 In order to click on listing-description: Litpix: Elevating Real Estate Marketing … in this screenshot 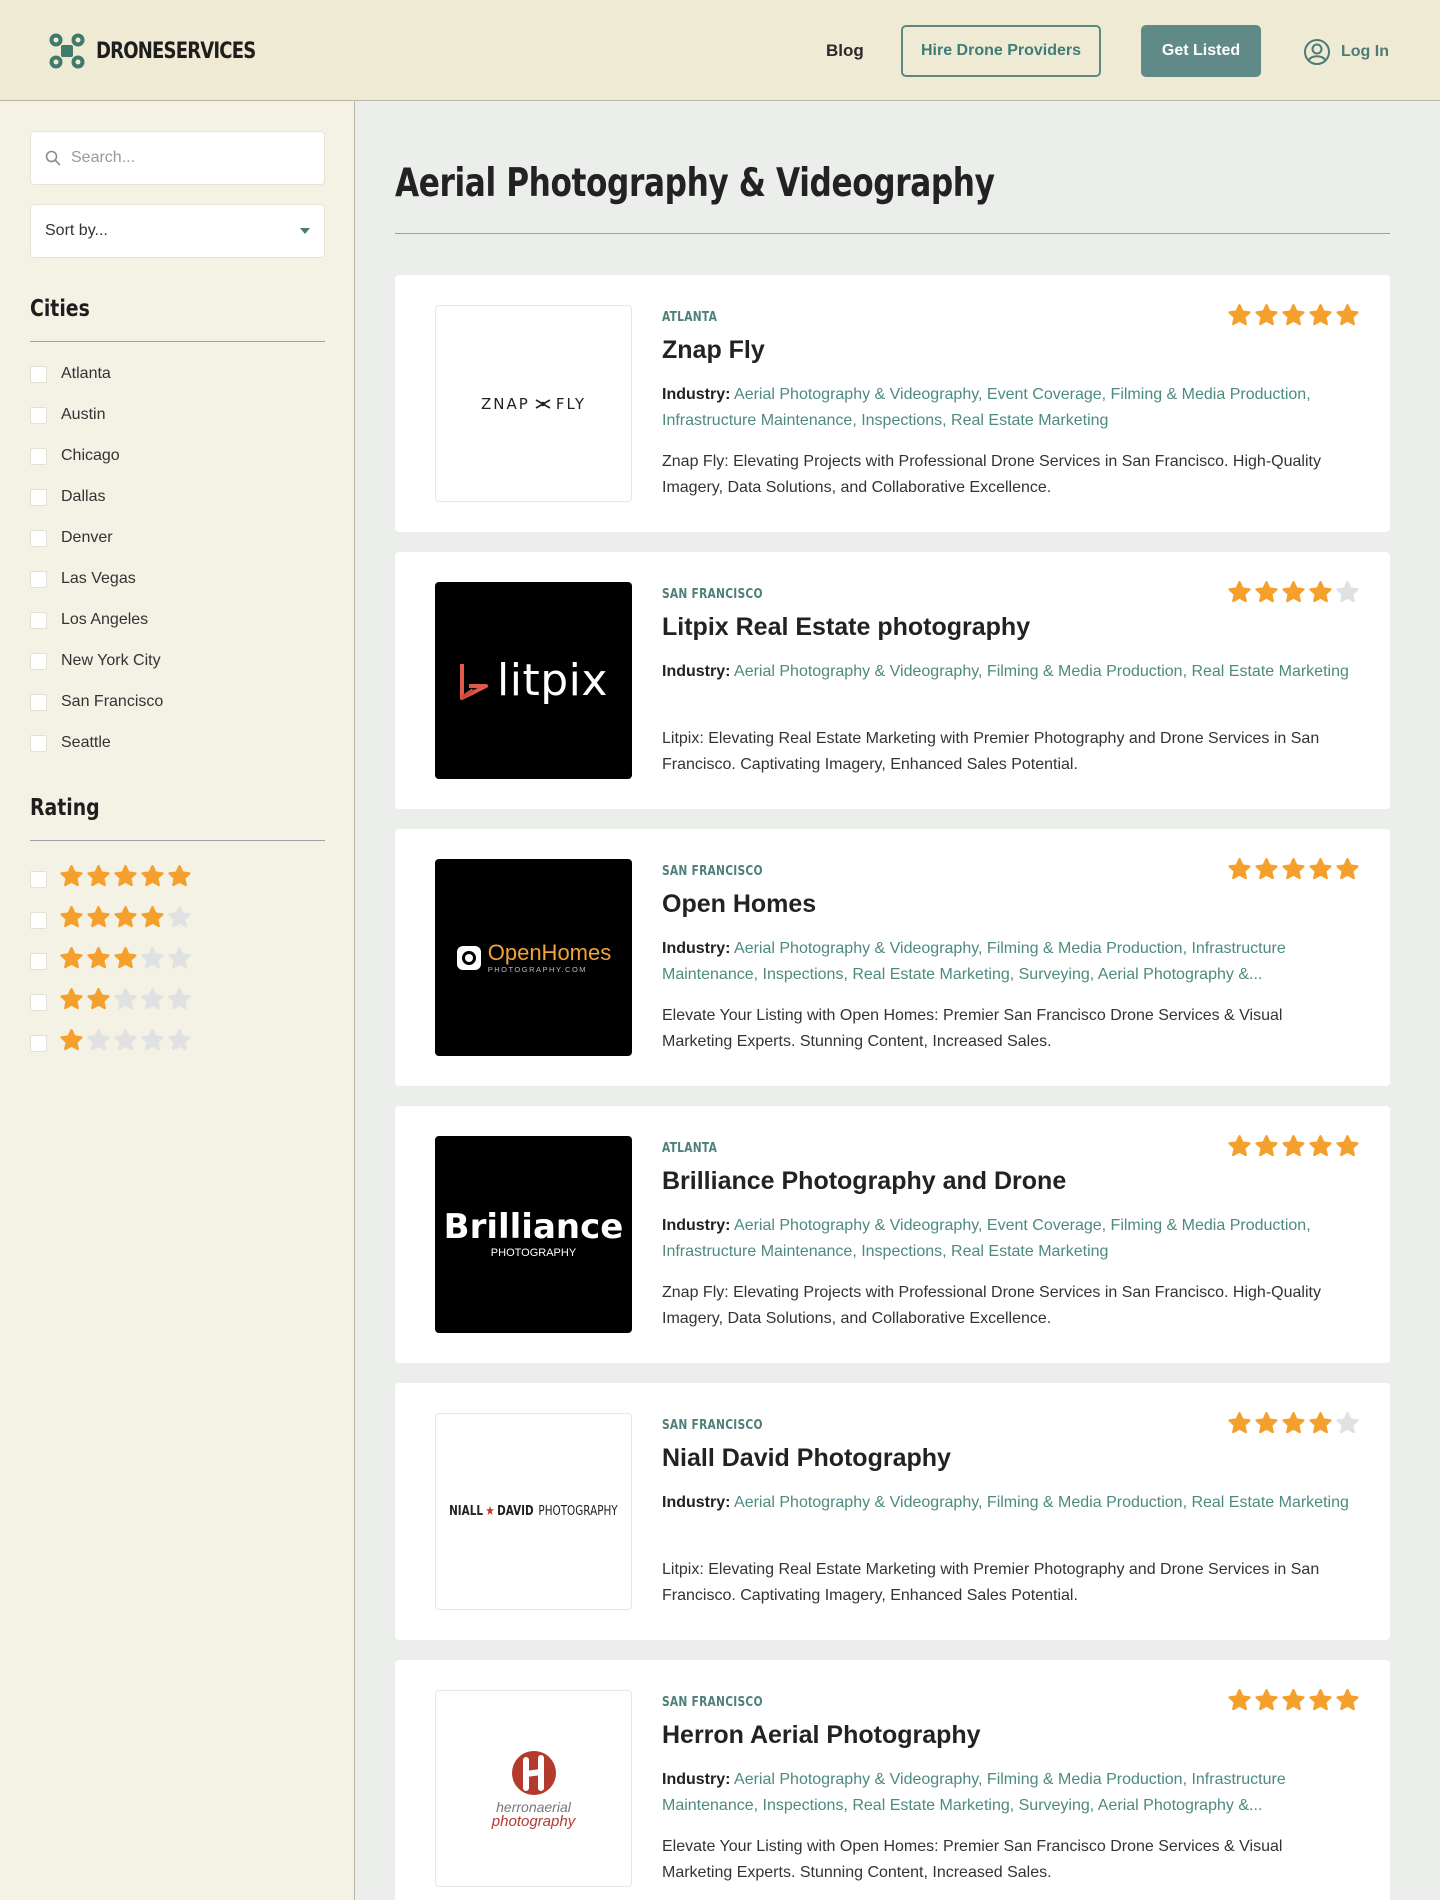, I will do `click(991, 1582)`.